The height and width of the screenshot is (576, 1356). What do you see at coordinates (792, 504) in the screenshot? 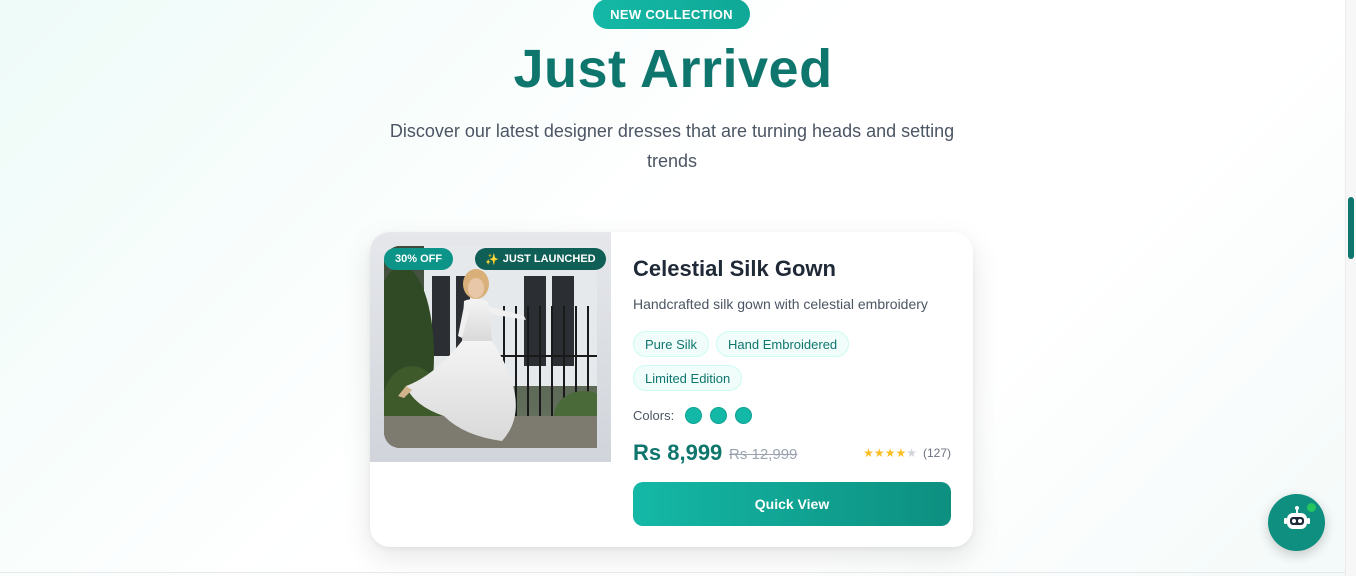
I see `quick-view-button: Quick View` at bounding box center [792, 504].